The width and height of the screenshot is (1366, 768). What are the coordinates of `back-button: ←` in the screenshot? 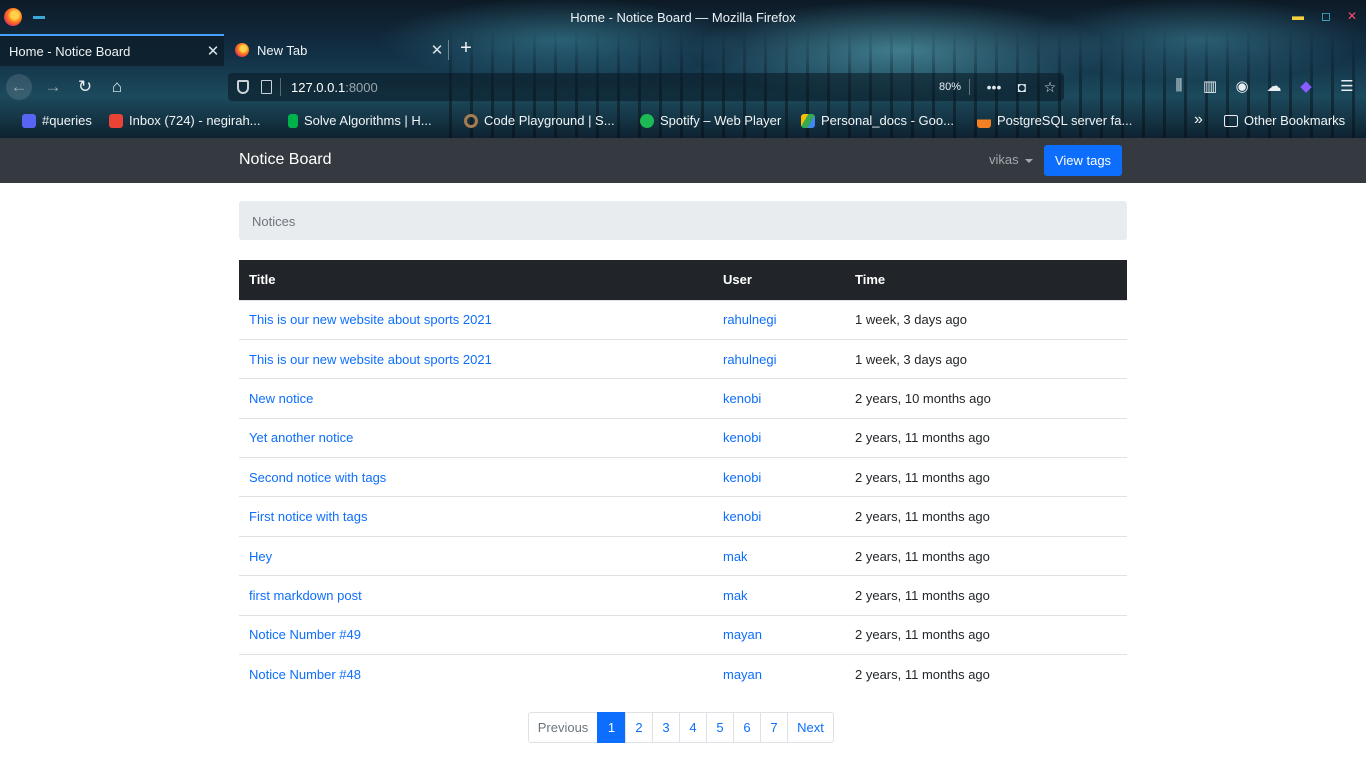 It's located at (19, 87).